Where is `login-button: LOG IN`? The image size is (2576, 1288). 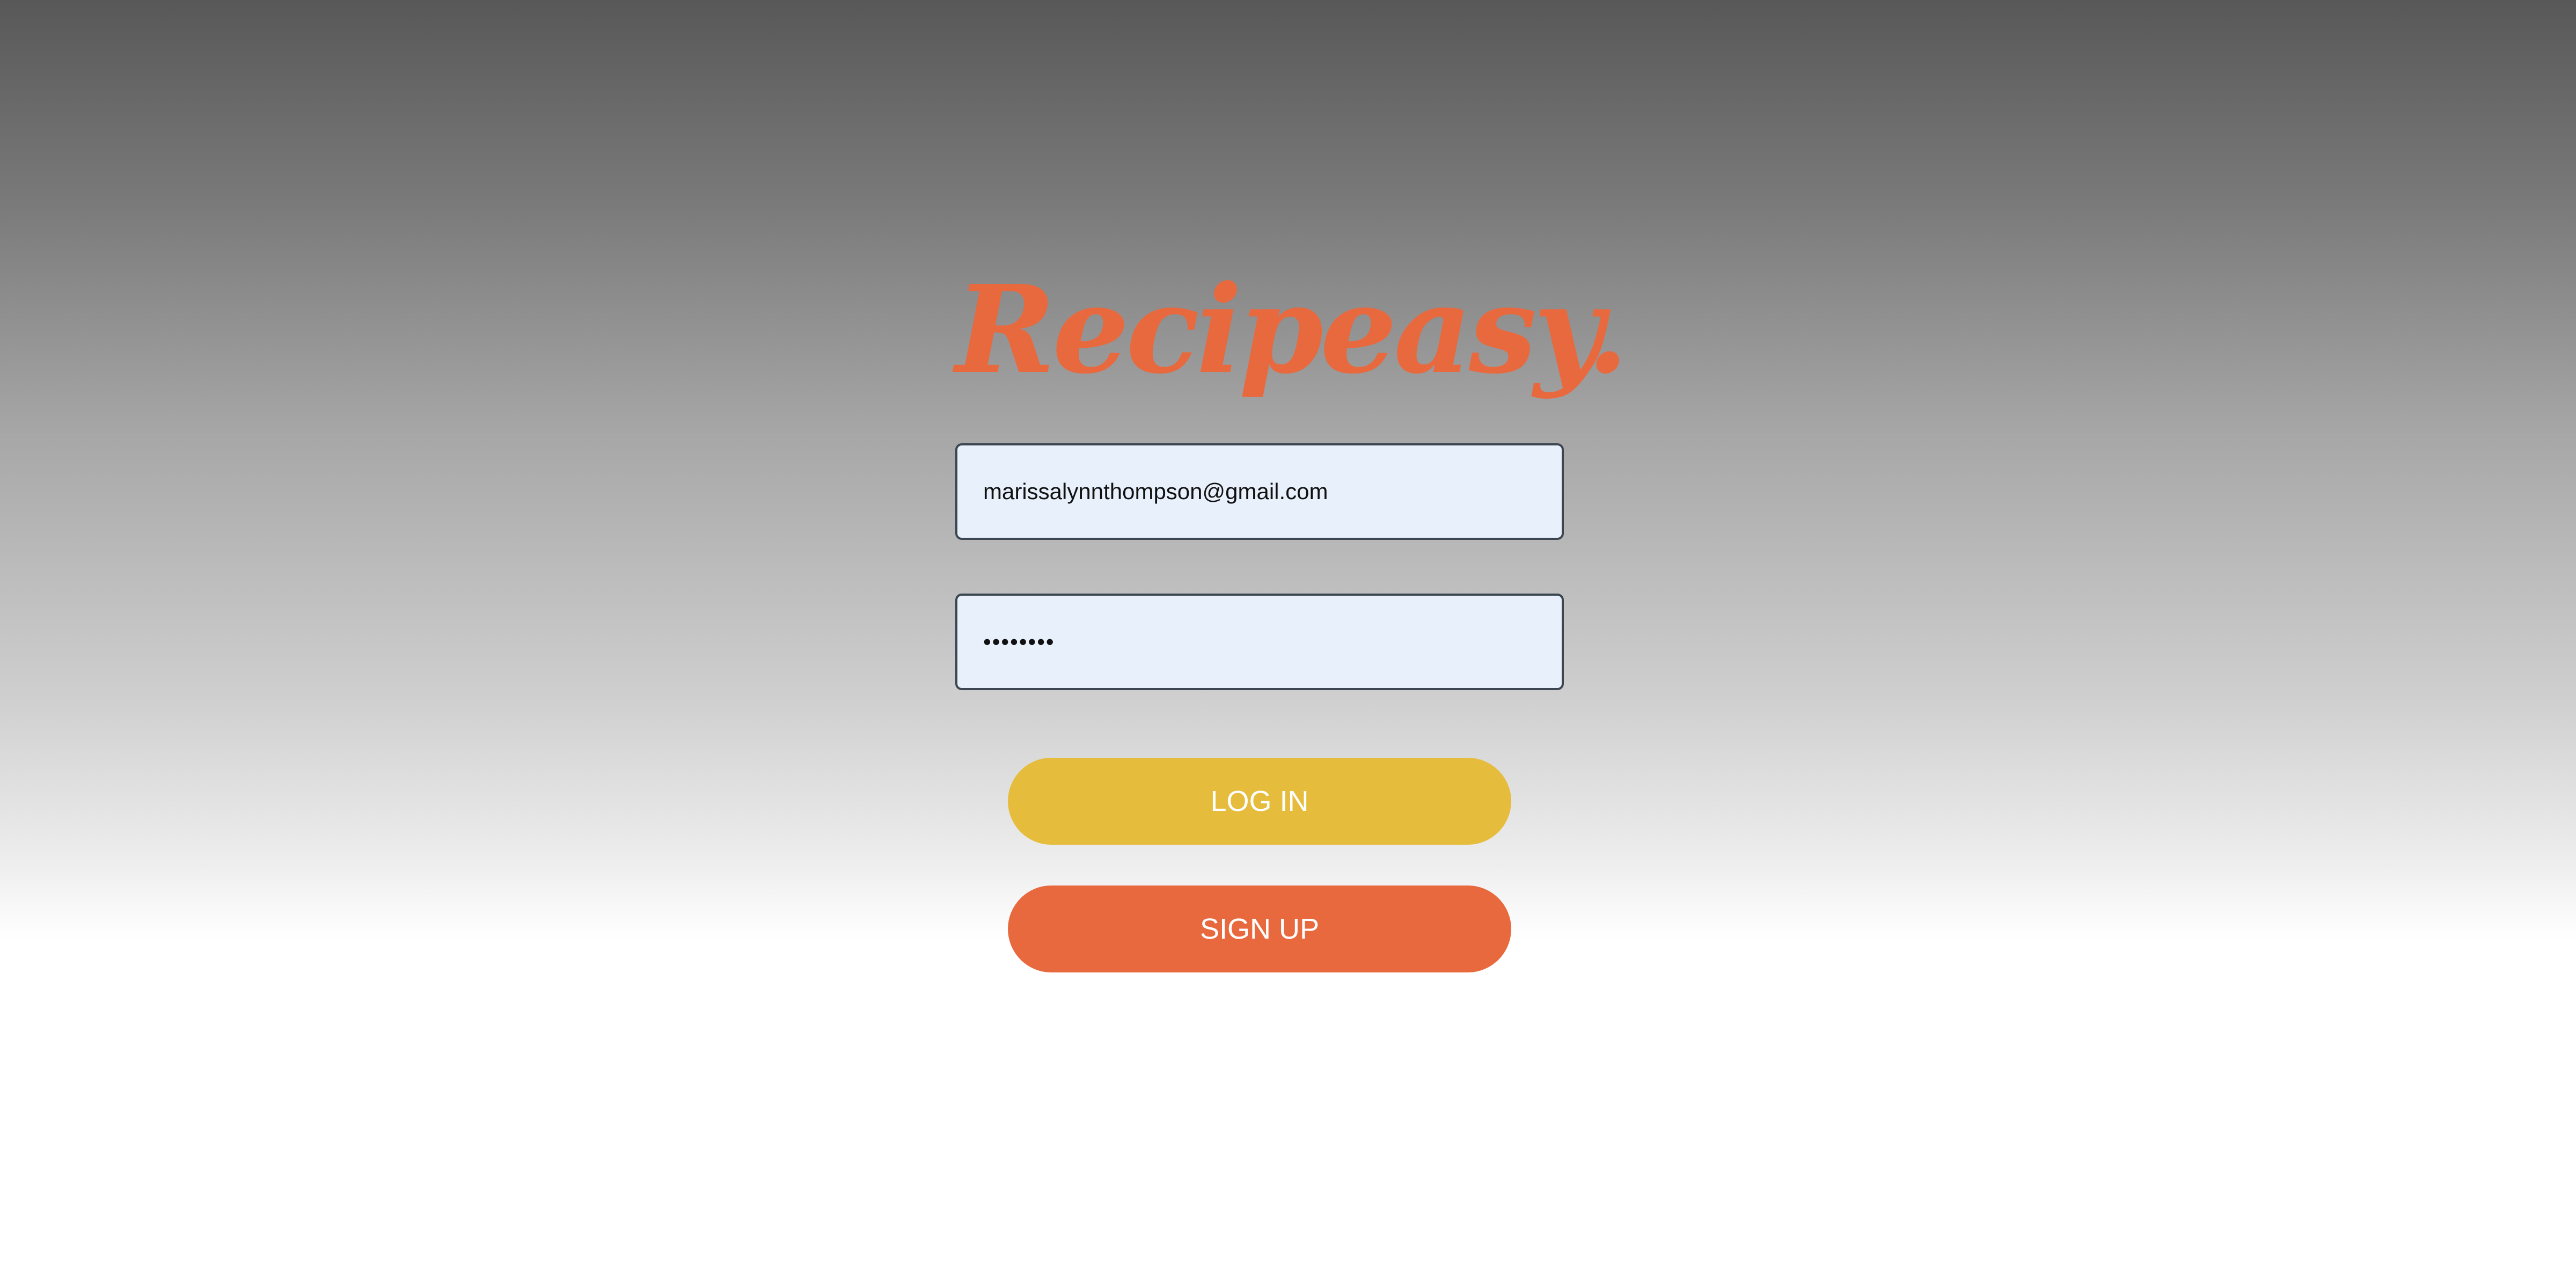
login-button: LOG IN is located at coordinates (1259, 801).